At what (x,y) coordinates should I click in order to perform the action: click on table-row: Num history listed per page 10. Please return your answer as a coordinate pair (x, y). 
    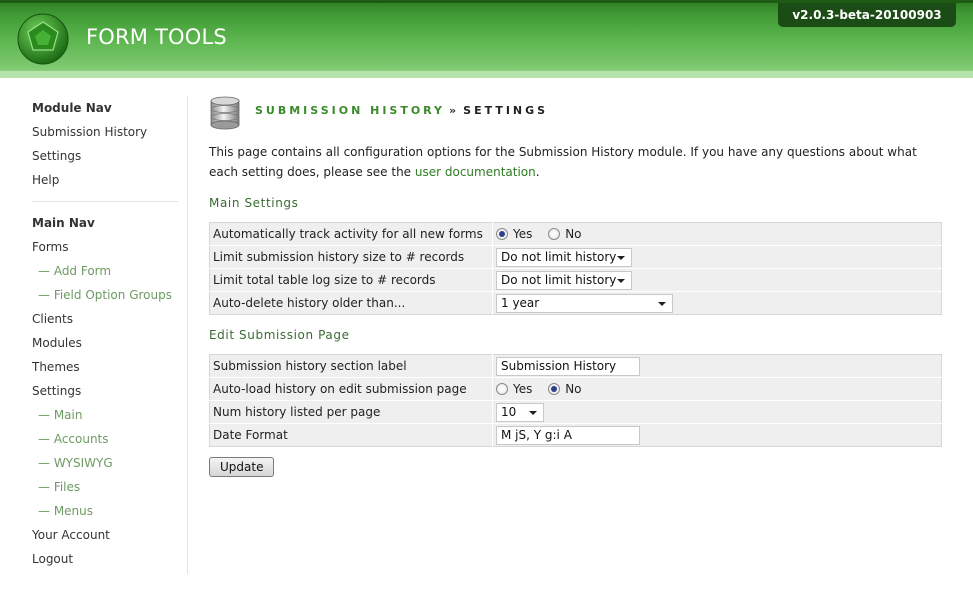
    Looking at the image, I should click on (575, 412).